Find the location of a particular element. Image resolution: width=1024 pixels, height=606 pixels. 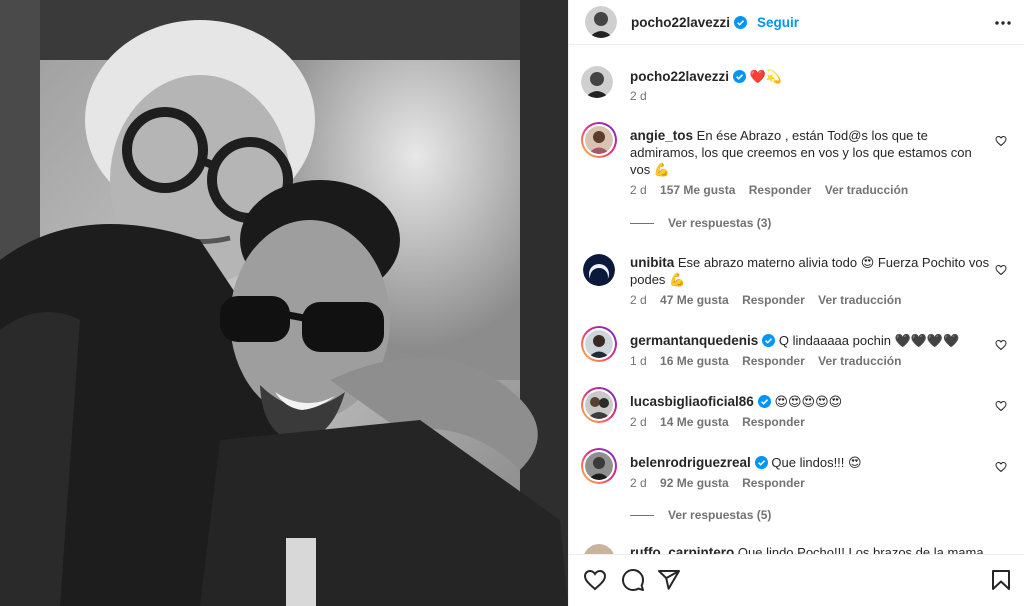

comment-body: belenrodriguezreal Que lindos!!! 😍 is located at coordinates (812, 462).